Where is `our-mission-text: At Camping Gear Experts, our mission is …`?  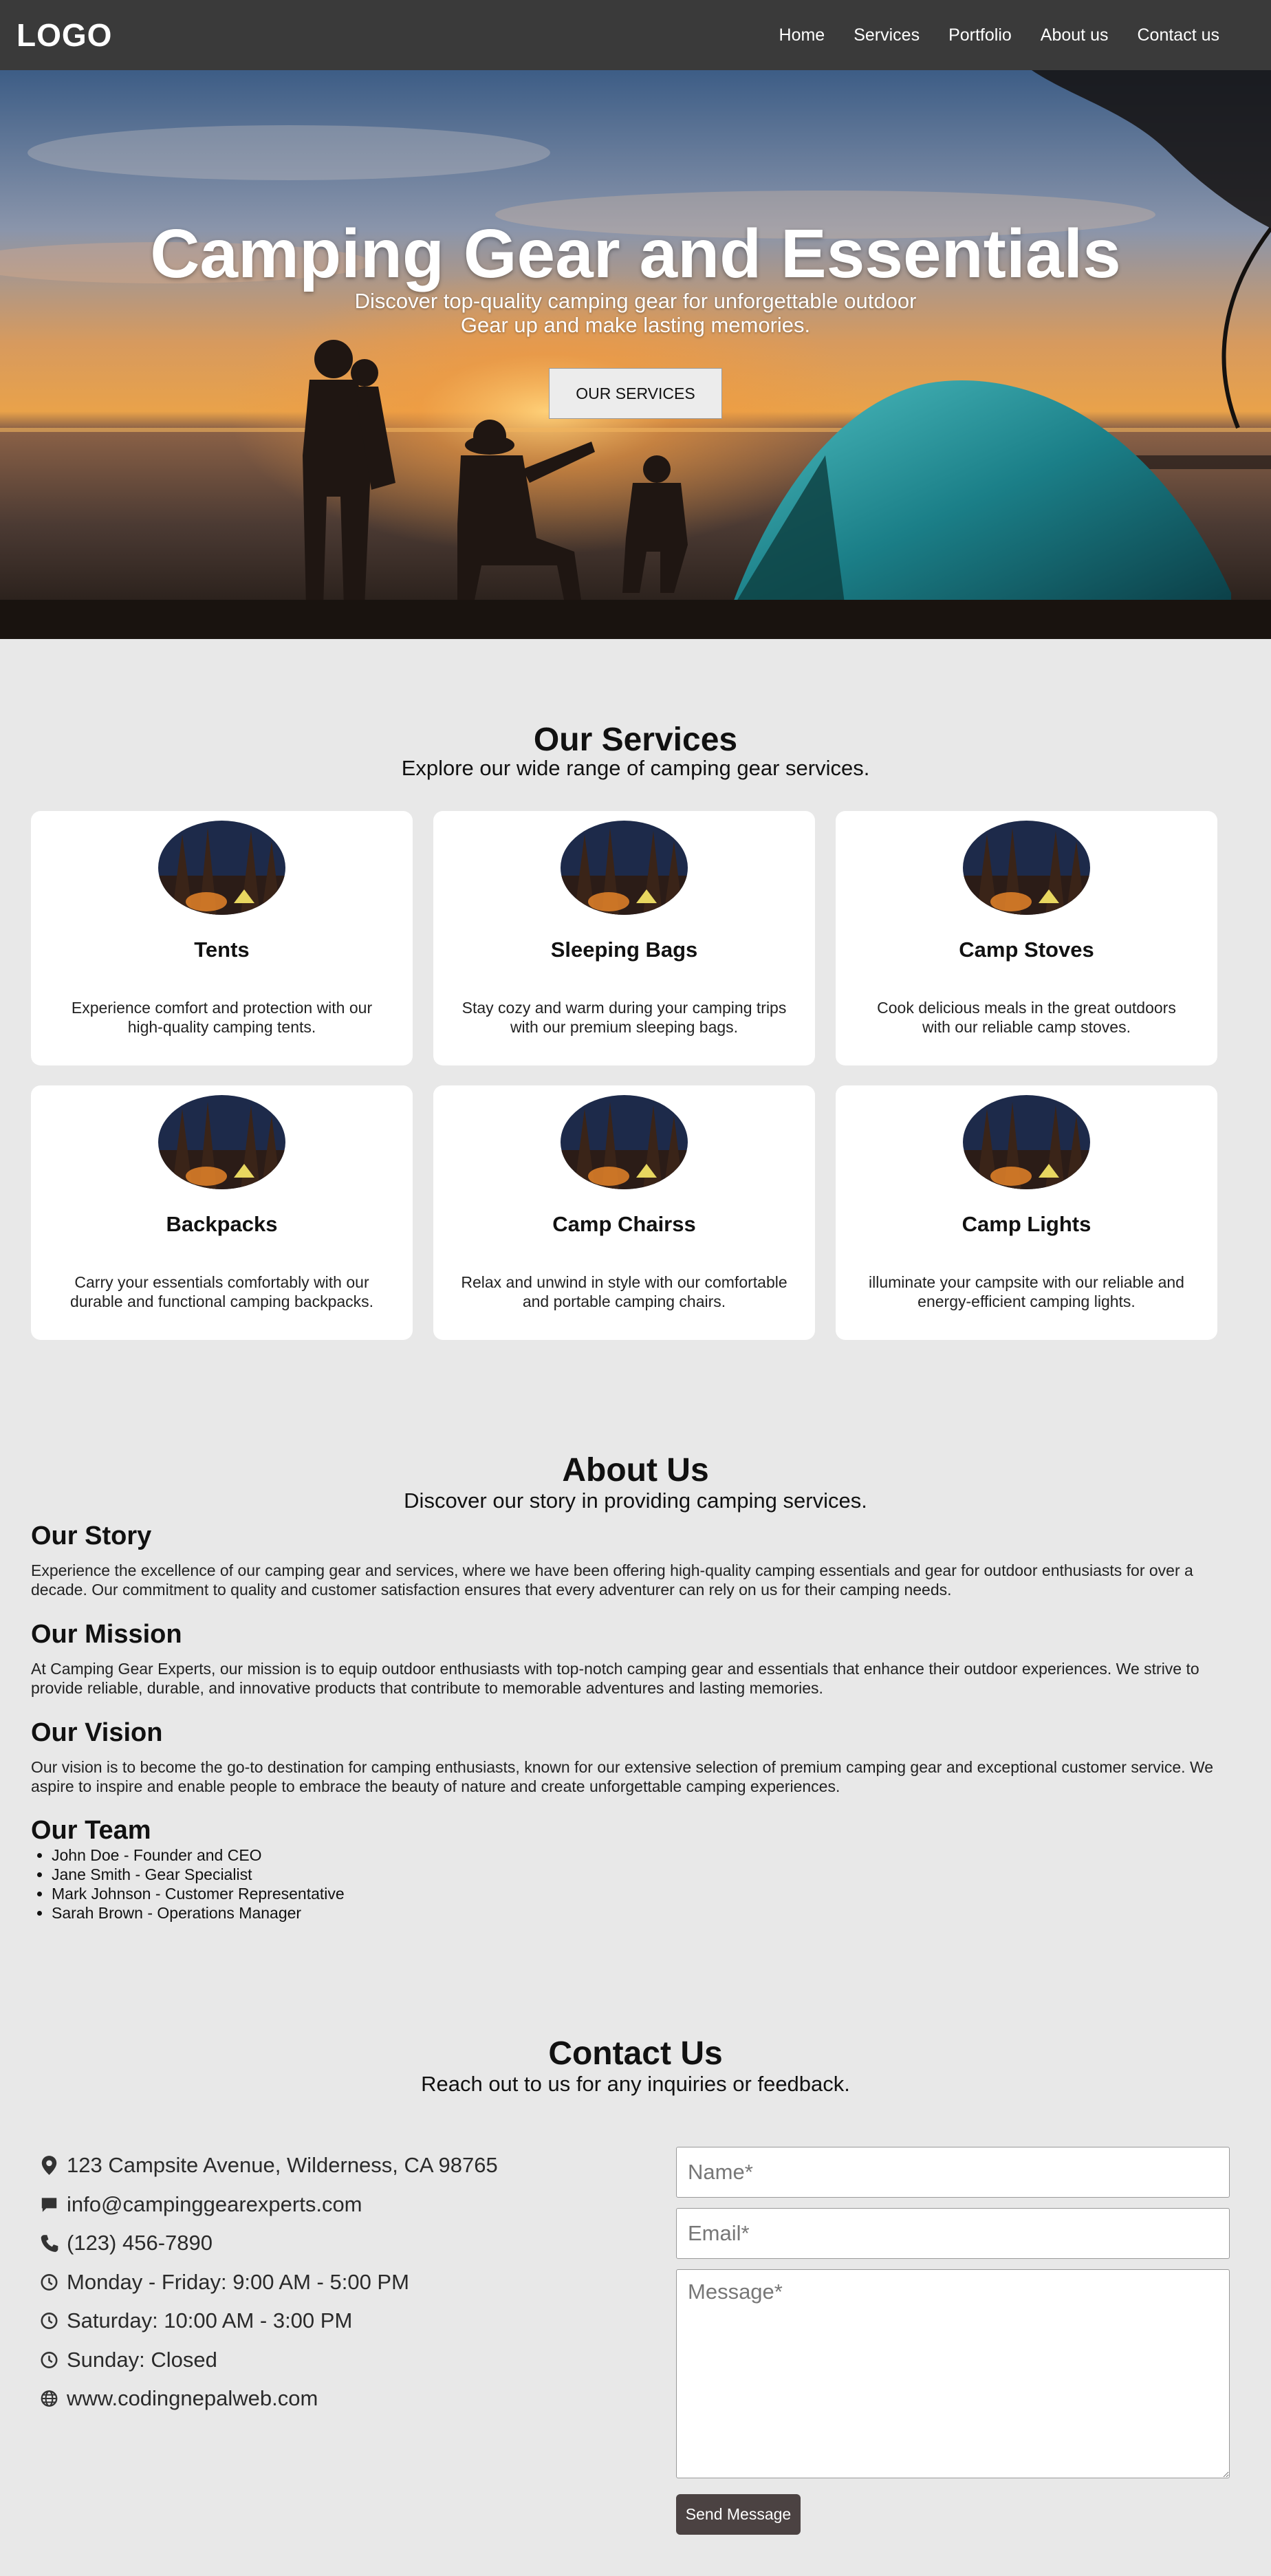 our-mission-text: At Camping Gear Experts, our mission is … is located at coordinates (615, 1678).